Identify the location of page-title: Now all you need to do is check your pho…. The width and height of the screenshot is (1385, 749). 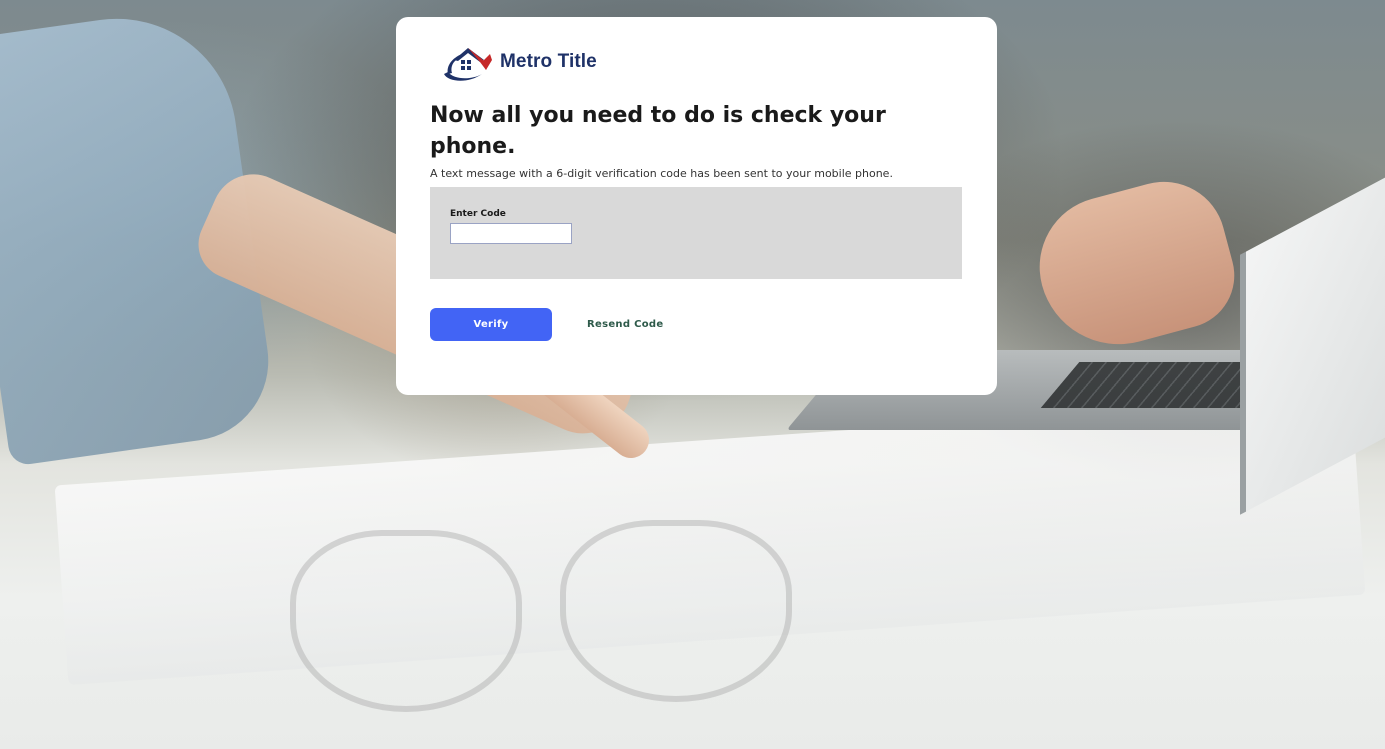
(658, 131).